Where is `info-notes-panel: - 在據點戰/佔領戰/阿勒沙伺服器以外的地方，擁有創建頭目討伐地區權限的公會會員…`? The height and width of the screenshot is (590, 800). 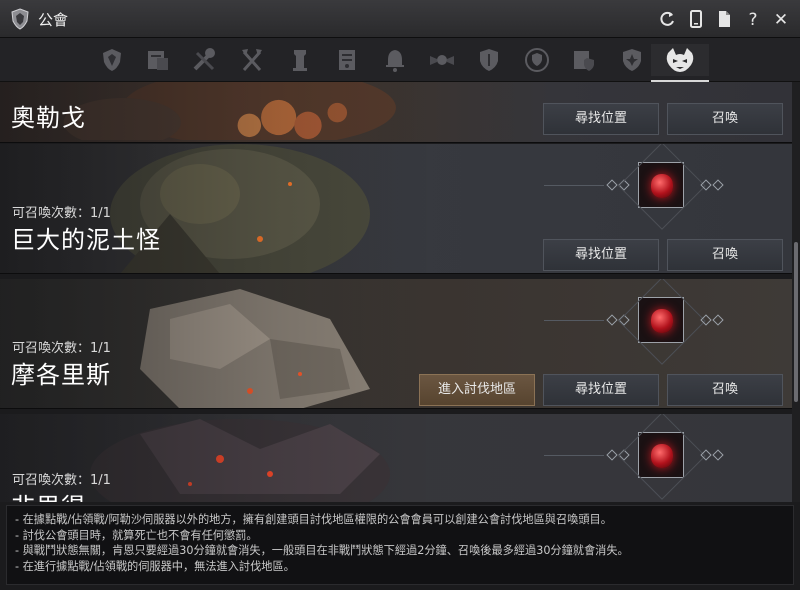
info-notes-panel: - 在據點戰/佔領戰/阿勒沙伺服器以外的地方，擁有創建頭目討伐地區權限的公會會員… is located at coordinates (400, 545).